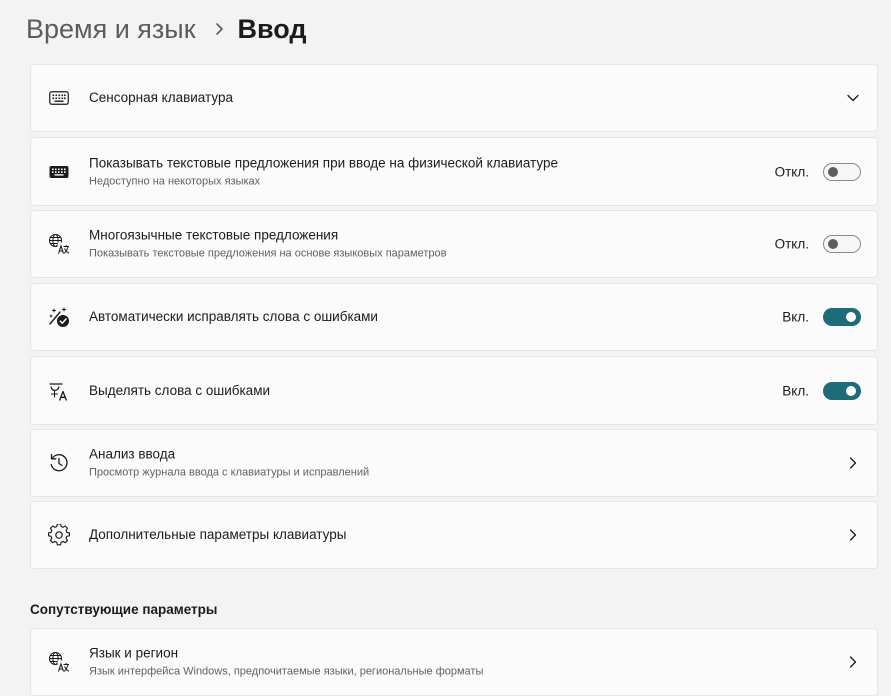 The height and width of the screenshot is (696, 891). I want to click on history-icon, so click(59, 463).